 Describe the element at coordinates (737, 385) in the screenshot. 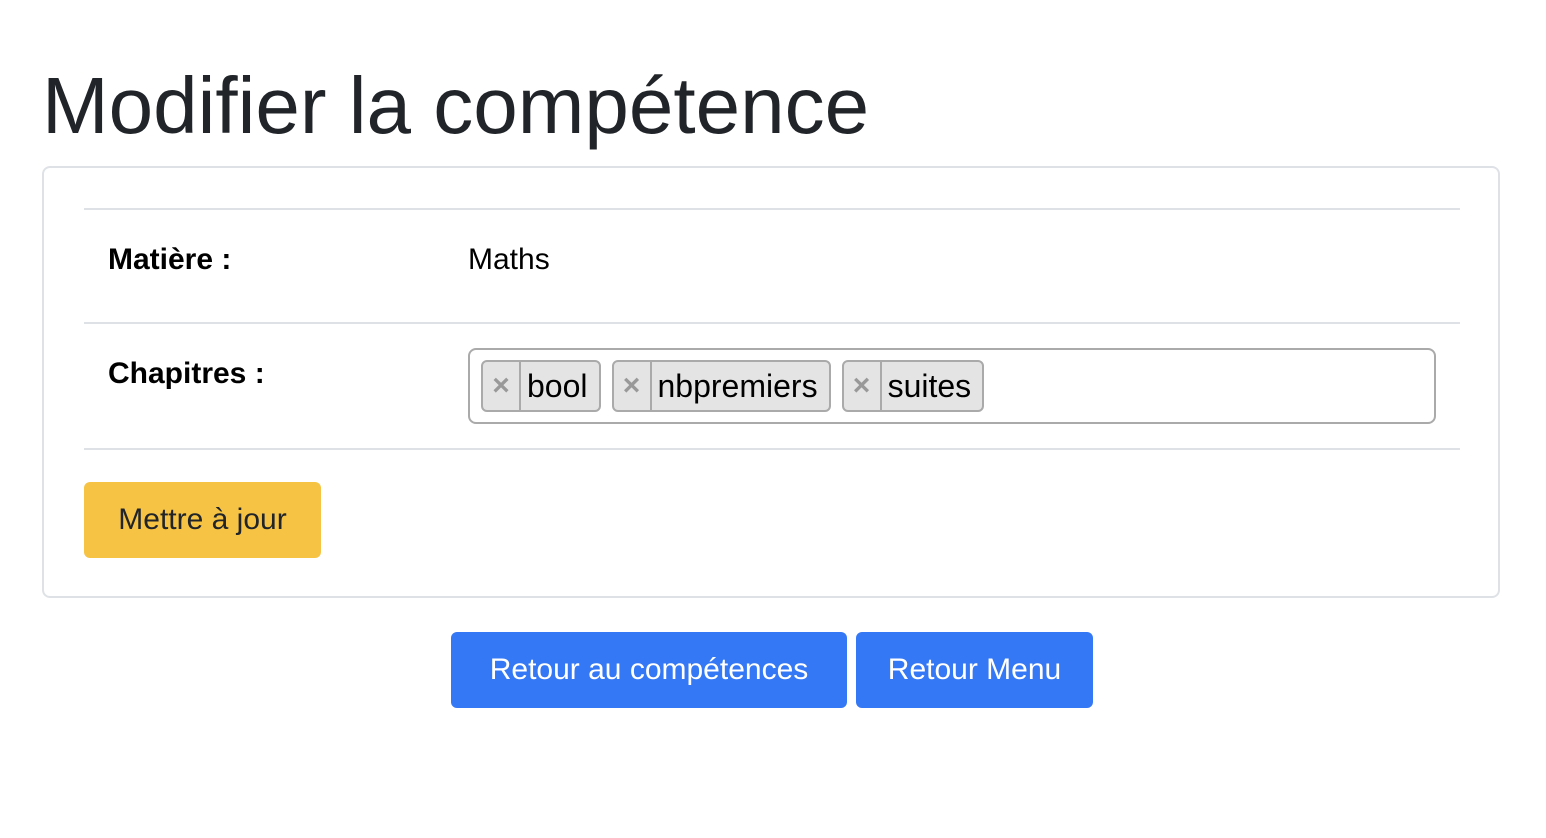

I see `chapter-tag-label: nbpremiers` at that location.